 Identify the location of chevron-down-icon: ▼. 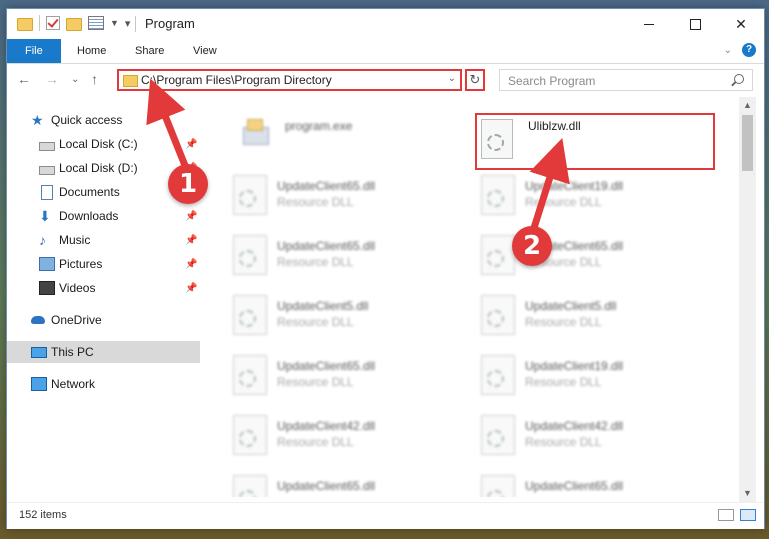
(114, 23).